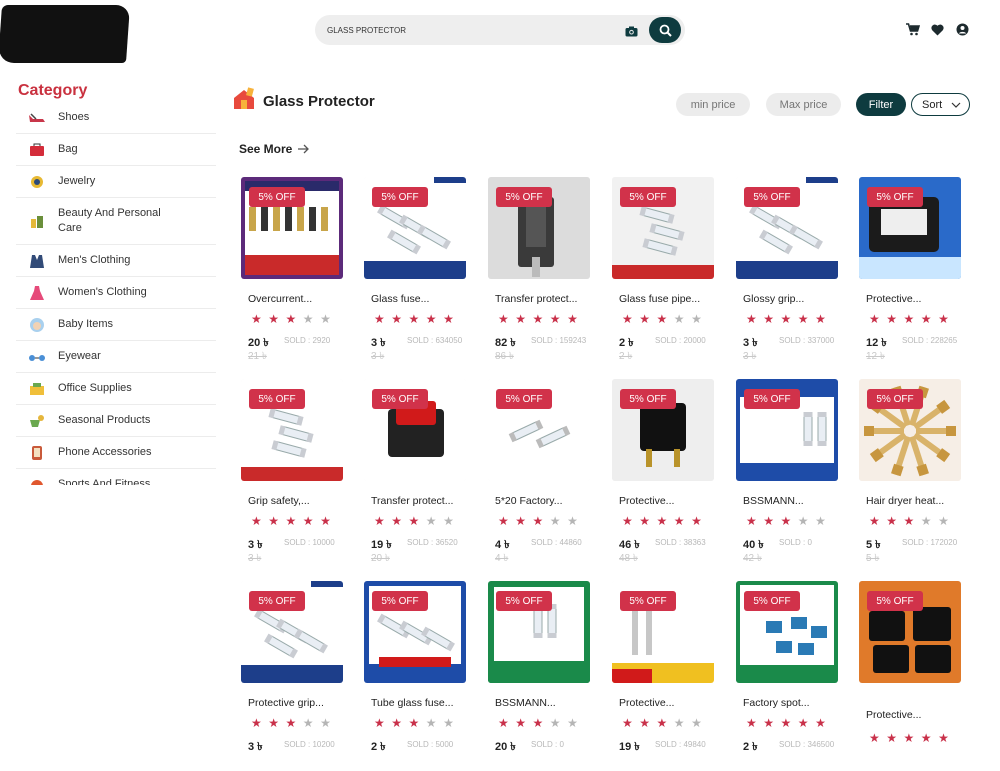 The width and height of the screenshot is (1000, 771). Describe the element at coordinates (912, 29) in the screenshot. I see `cart-icon` at that location.